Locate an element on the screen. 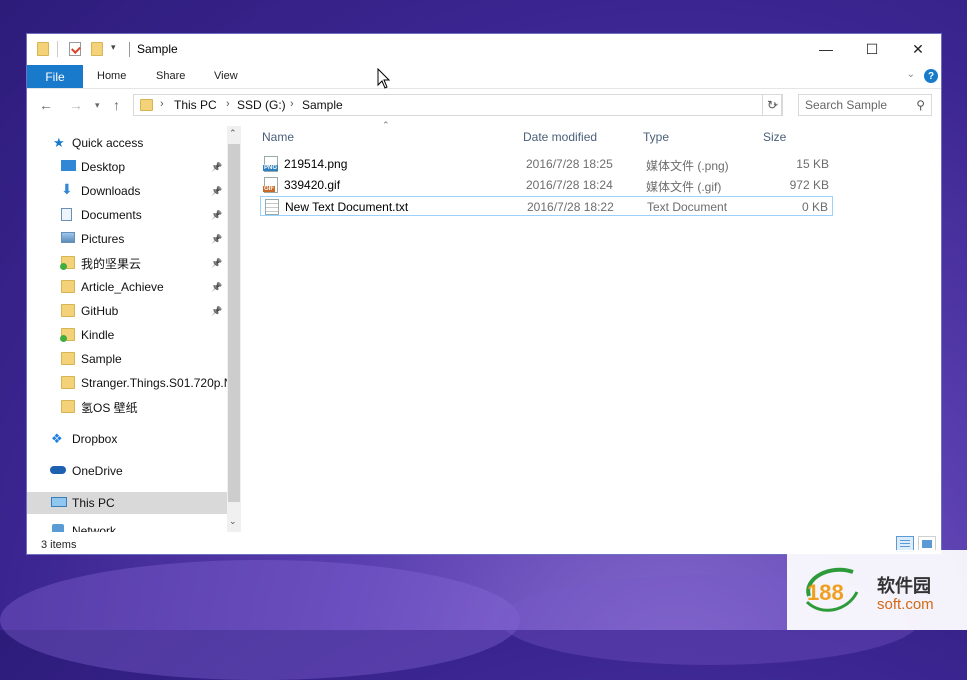 The width and height of the screenshot is (967, 680). downloads-icon: ⬇ is located at coordinates (67, 189).